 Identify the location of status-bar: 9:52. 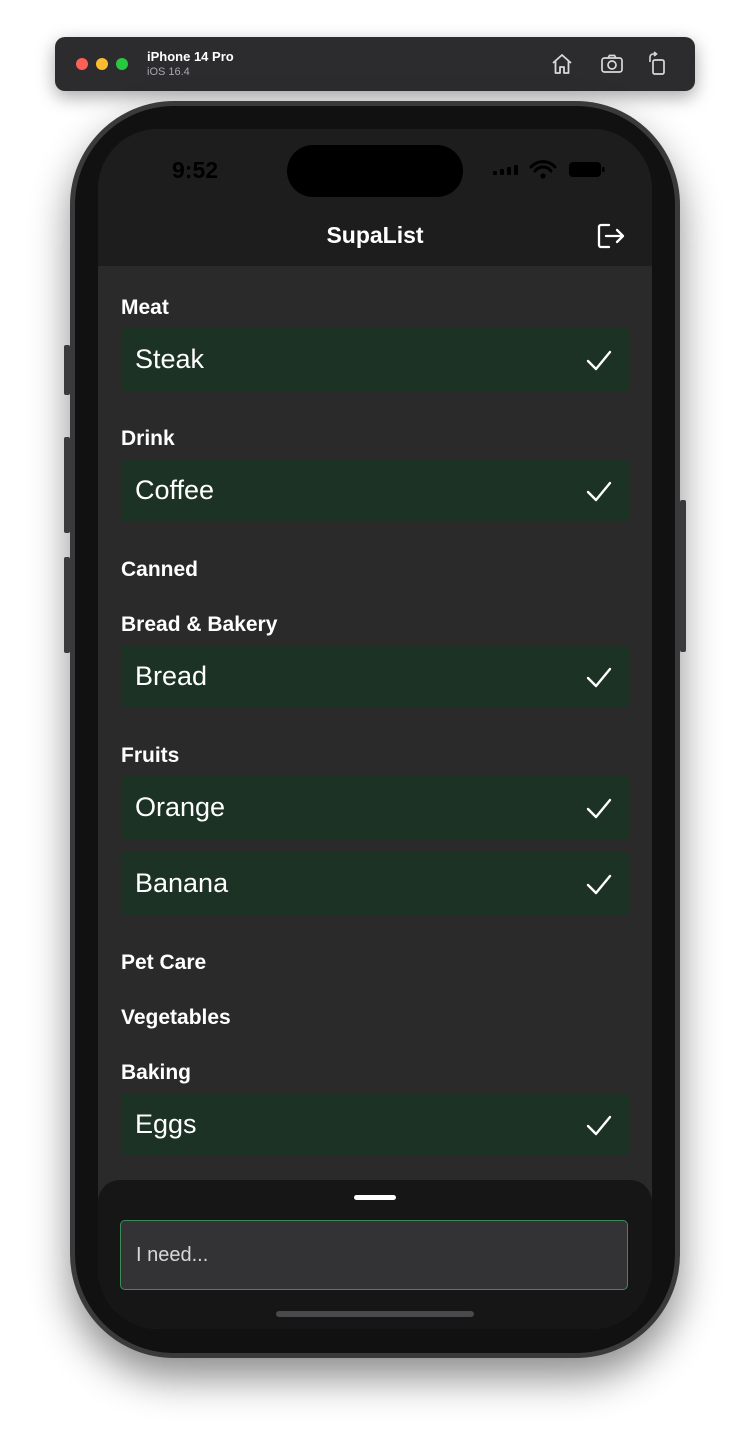
(375, 169).